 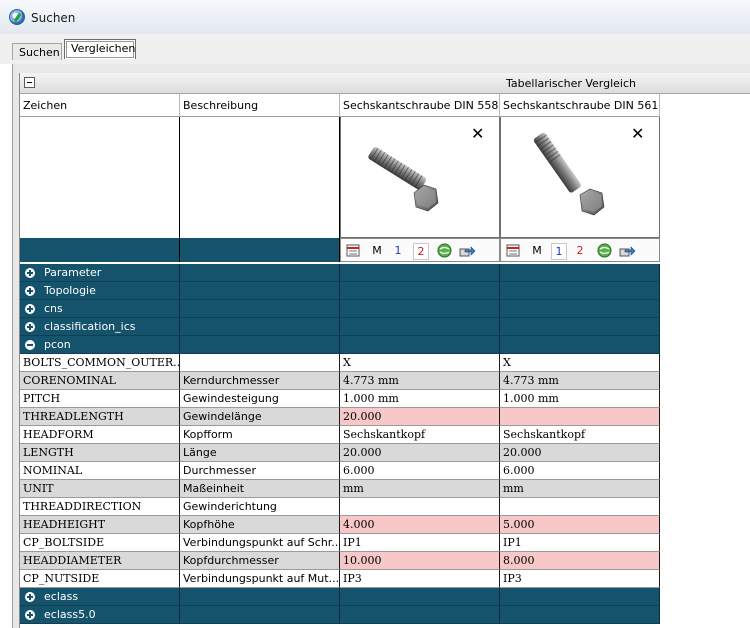 I want to click on cell-product-2-value: IP3, so click(x=580, y=579).